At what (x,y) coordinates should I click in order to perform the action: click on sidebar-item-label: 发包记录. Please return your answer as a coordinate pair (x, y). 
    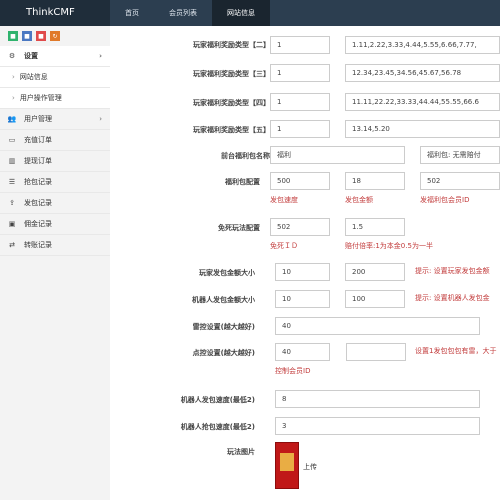
    Looking at the image, I should click on (38, 203).